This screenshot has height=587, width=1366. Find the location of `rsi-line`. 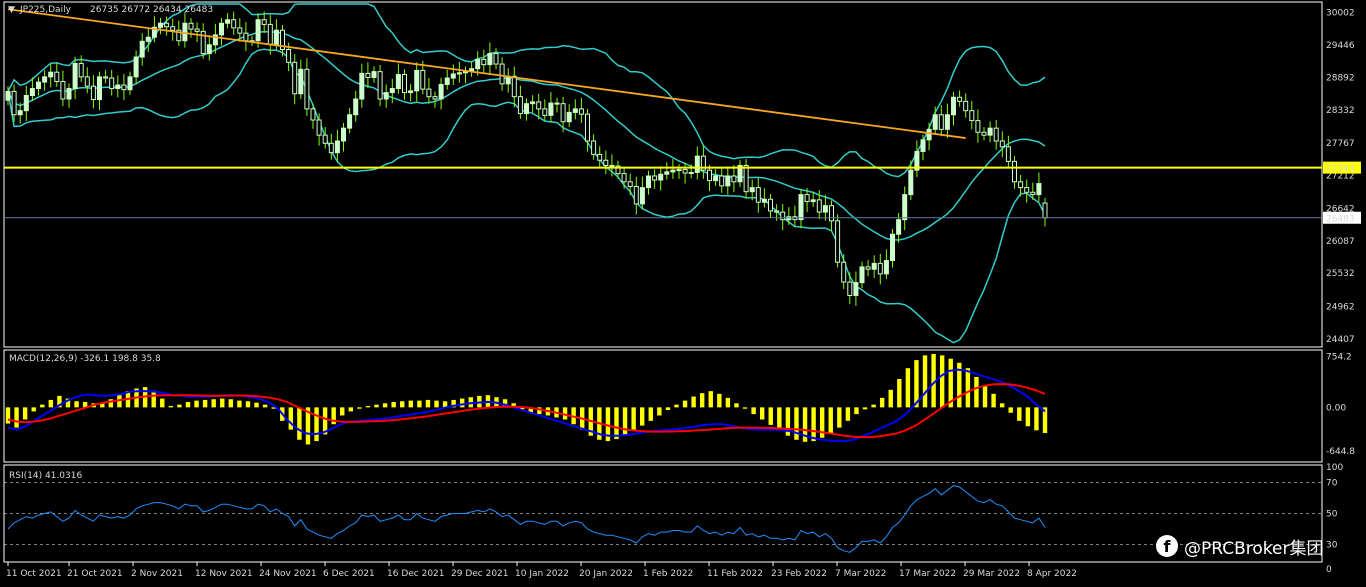

rsi-line is located at coordinates (526, 519).